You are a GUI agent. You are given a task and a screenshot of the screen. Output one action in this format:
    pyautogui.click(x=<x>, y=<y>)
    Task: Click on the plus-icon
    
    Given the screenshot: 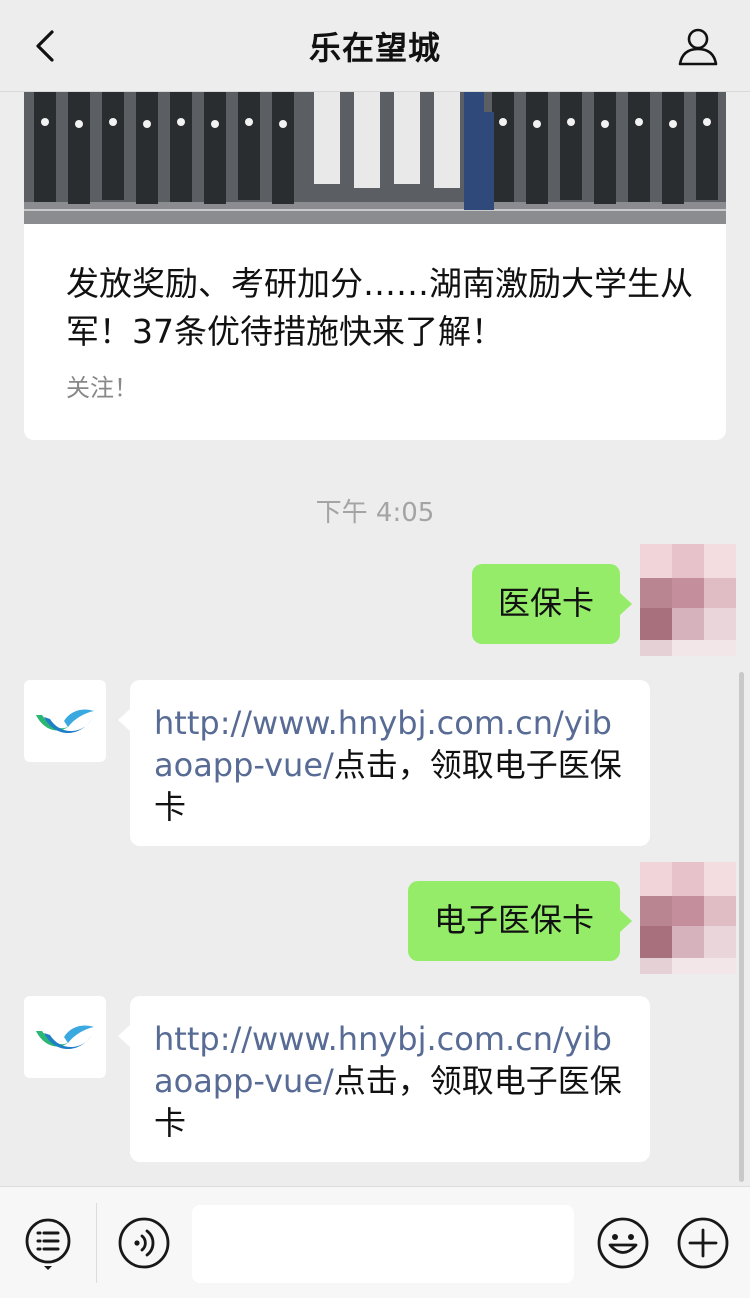 What is the action you would take?
    pyautogui.click(x=703, y=1243)
    